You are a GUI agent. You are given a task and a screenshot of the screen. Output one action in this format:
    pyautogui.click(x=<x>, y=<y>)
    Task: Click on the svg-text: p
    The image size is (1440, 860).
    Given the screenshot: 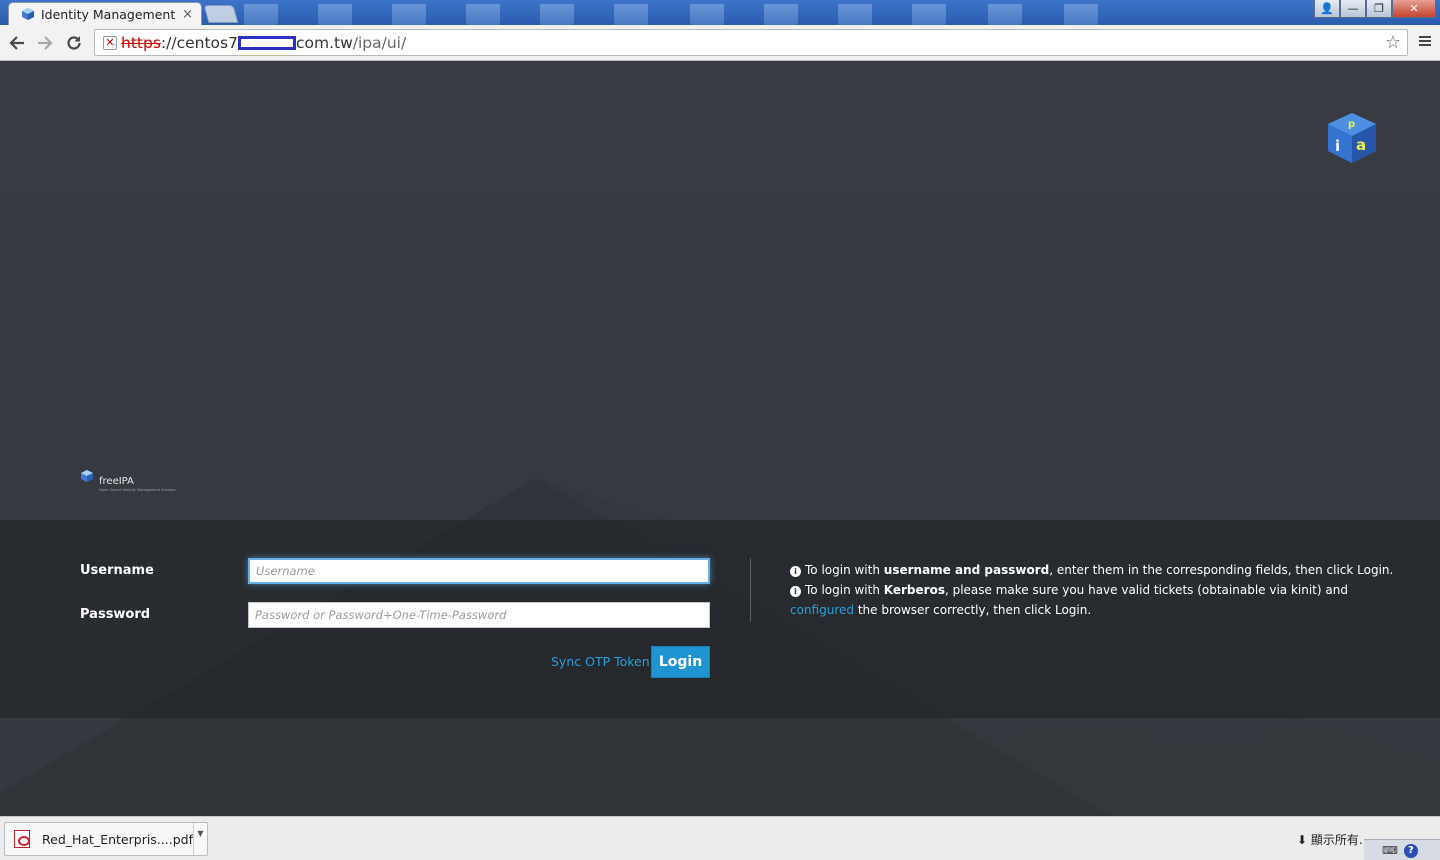 What is the action you would take?
    pyautogui.click(x=1351, y=124)
    